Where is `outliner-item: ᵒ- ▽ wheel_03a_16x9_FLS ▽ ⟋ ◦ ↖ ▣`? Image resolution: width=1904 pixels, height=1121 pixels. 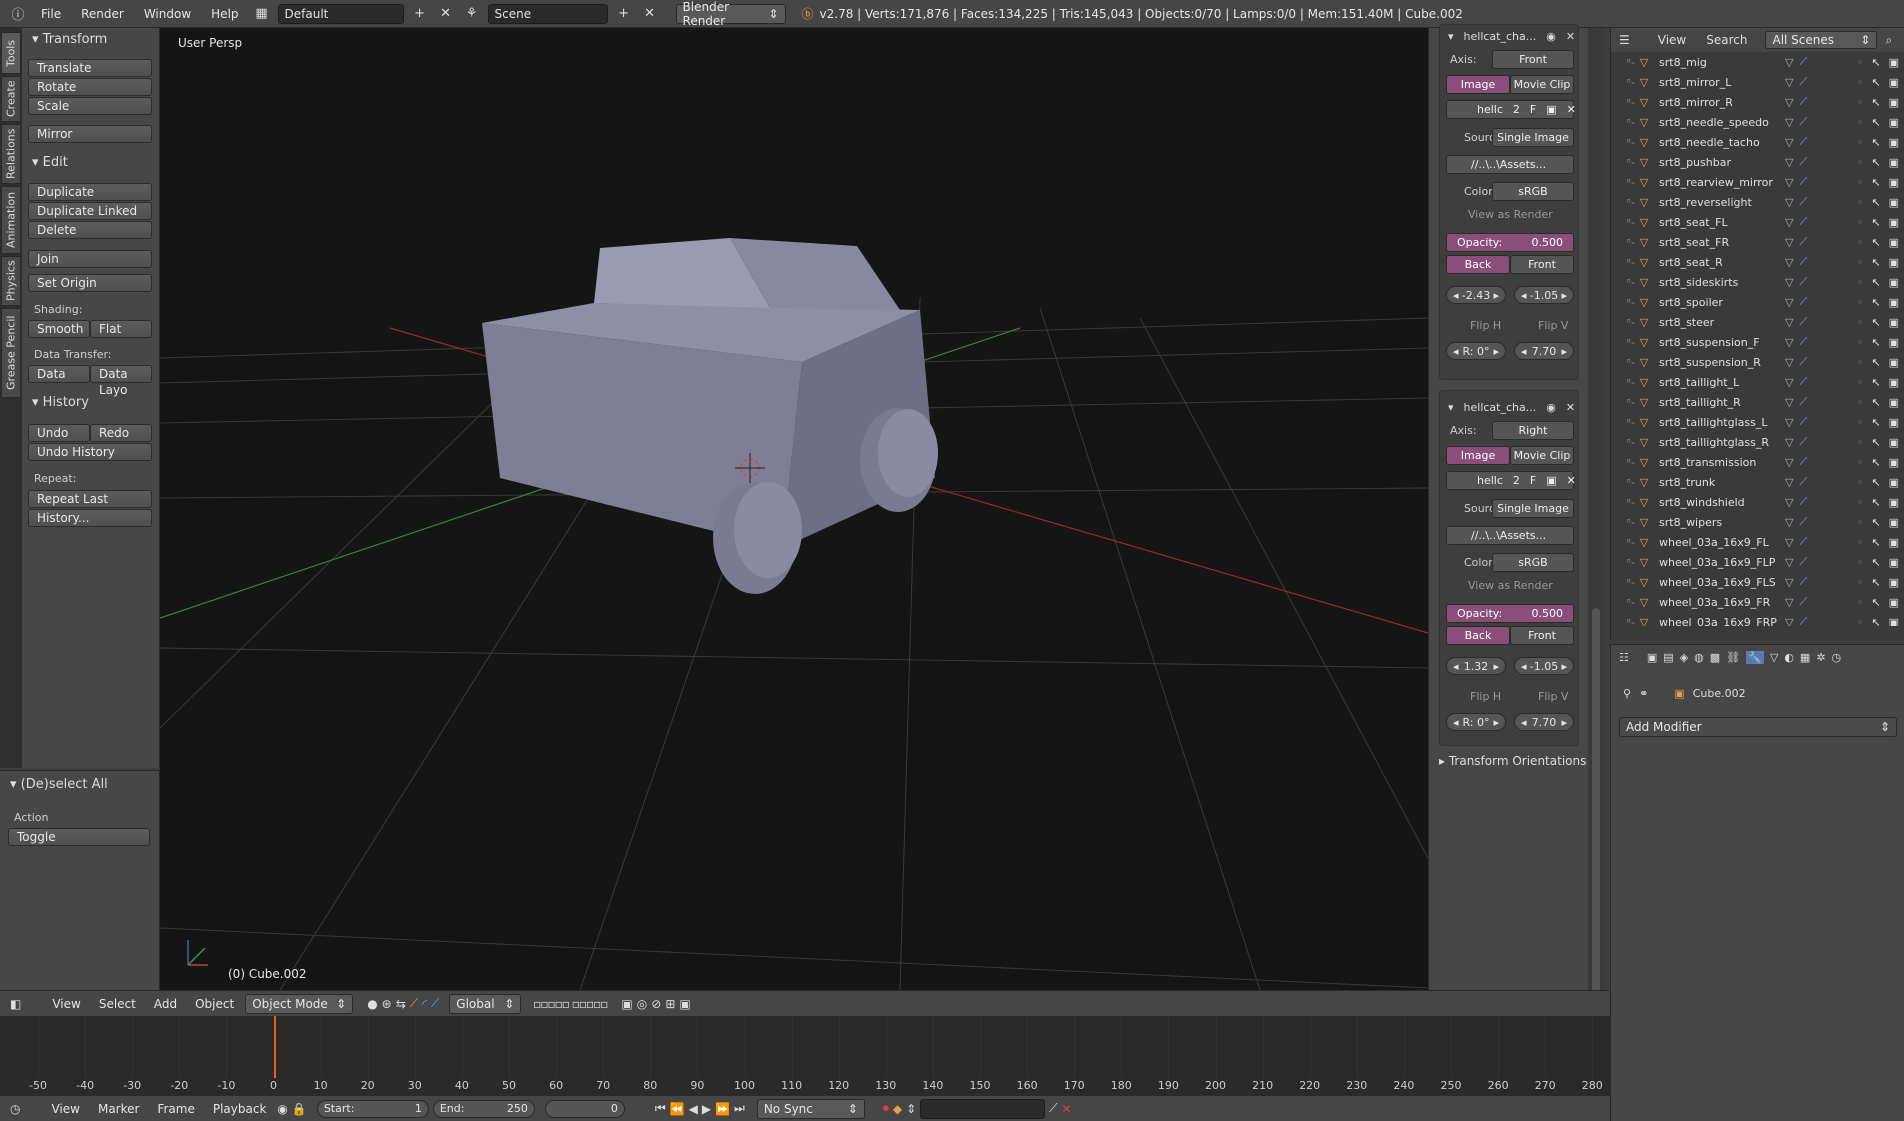
outliner-item: ᵒ- ▽ wheel_03a_16x9_FLS ▽ ⟋ ◦ ↖ ▣ is located at coordinates (1755, 582).